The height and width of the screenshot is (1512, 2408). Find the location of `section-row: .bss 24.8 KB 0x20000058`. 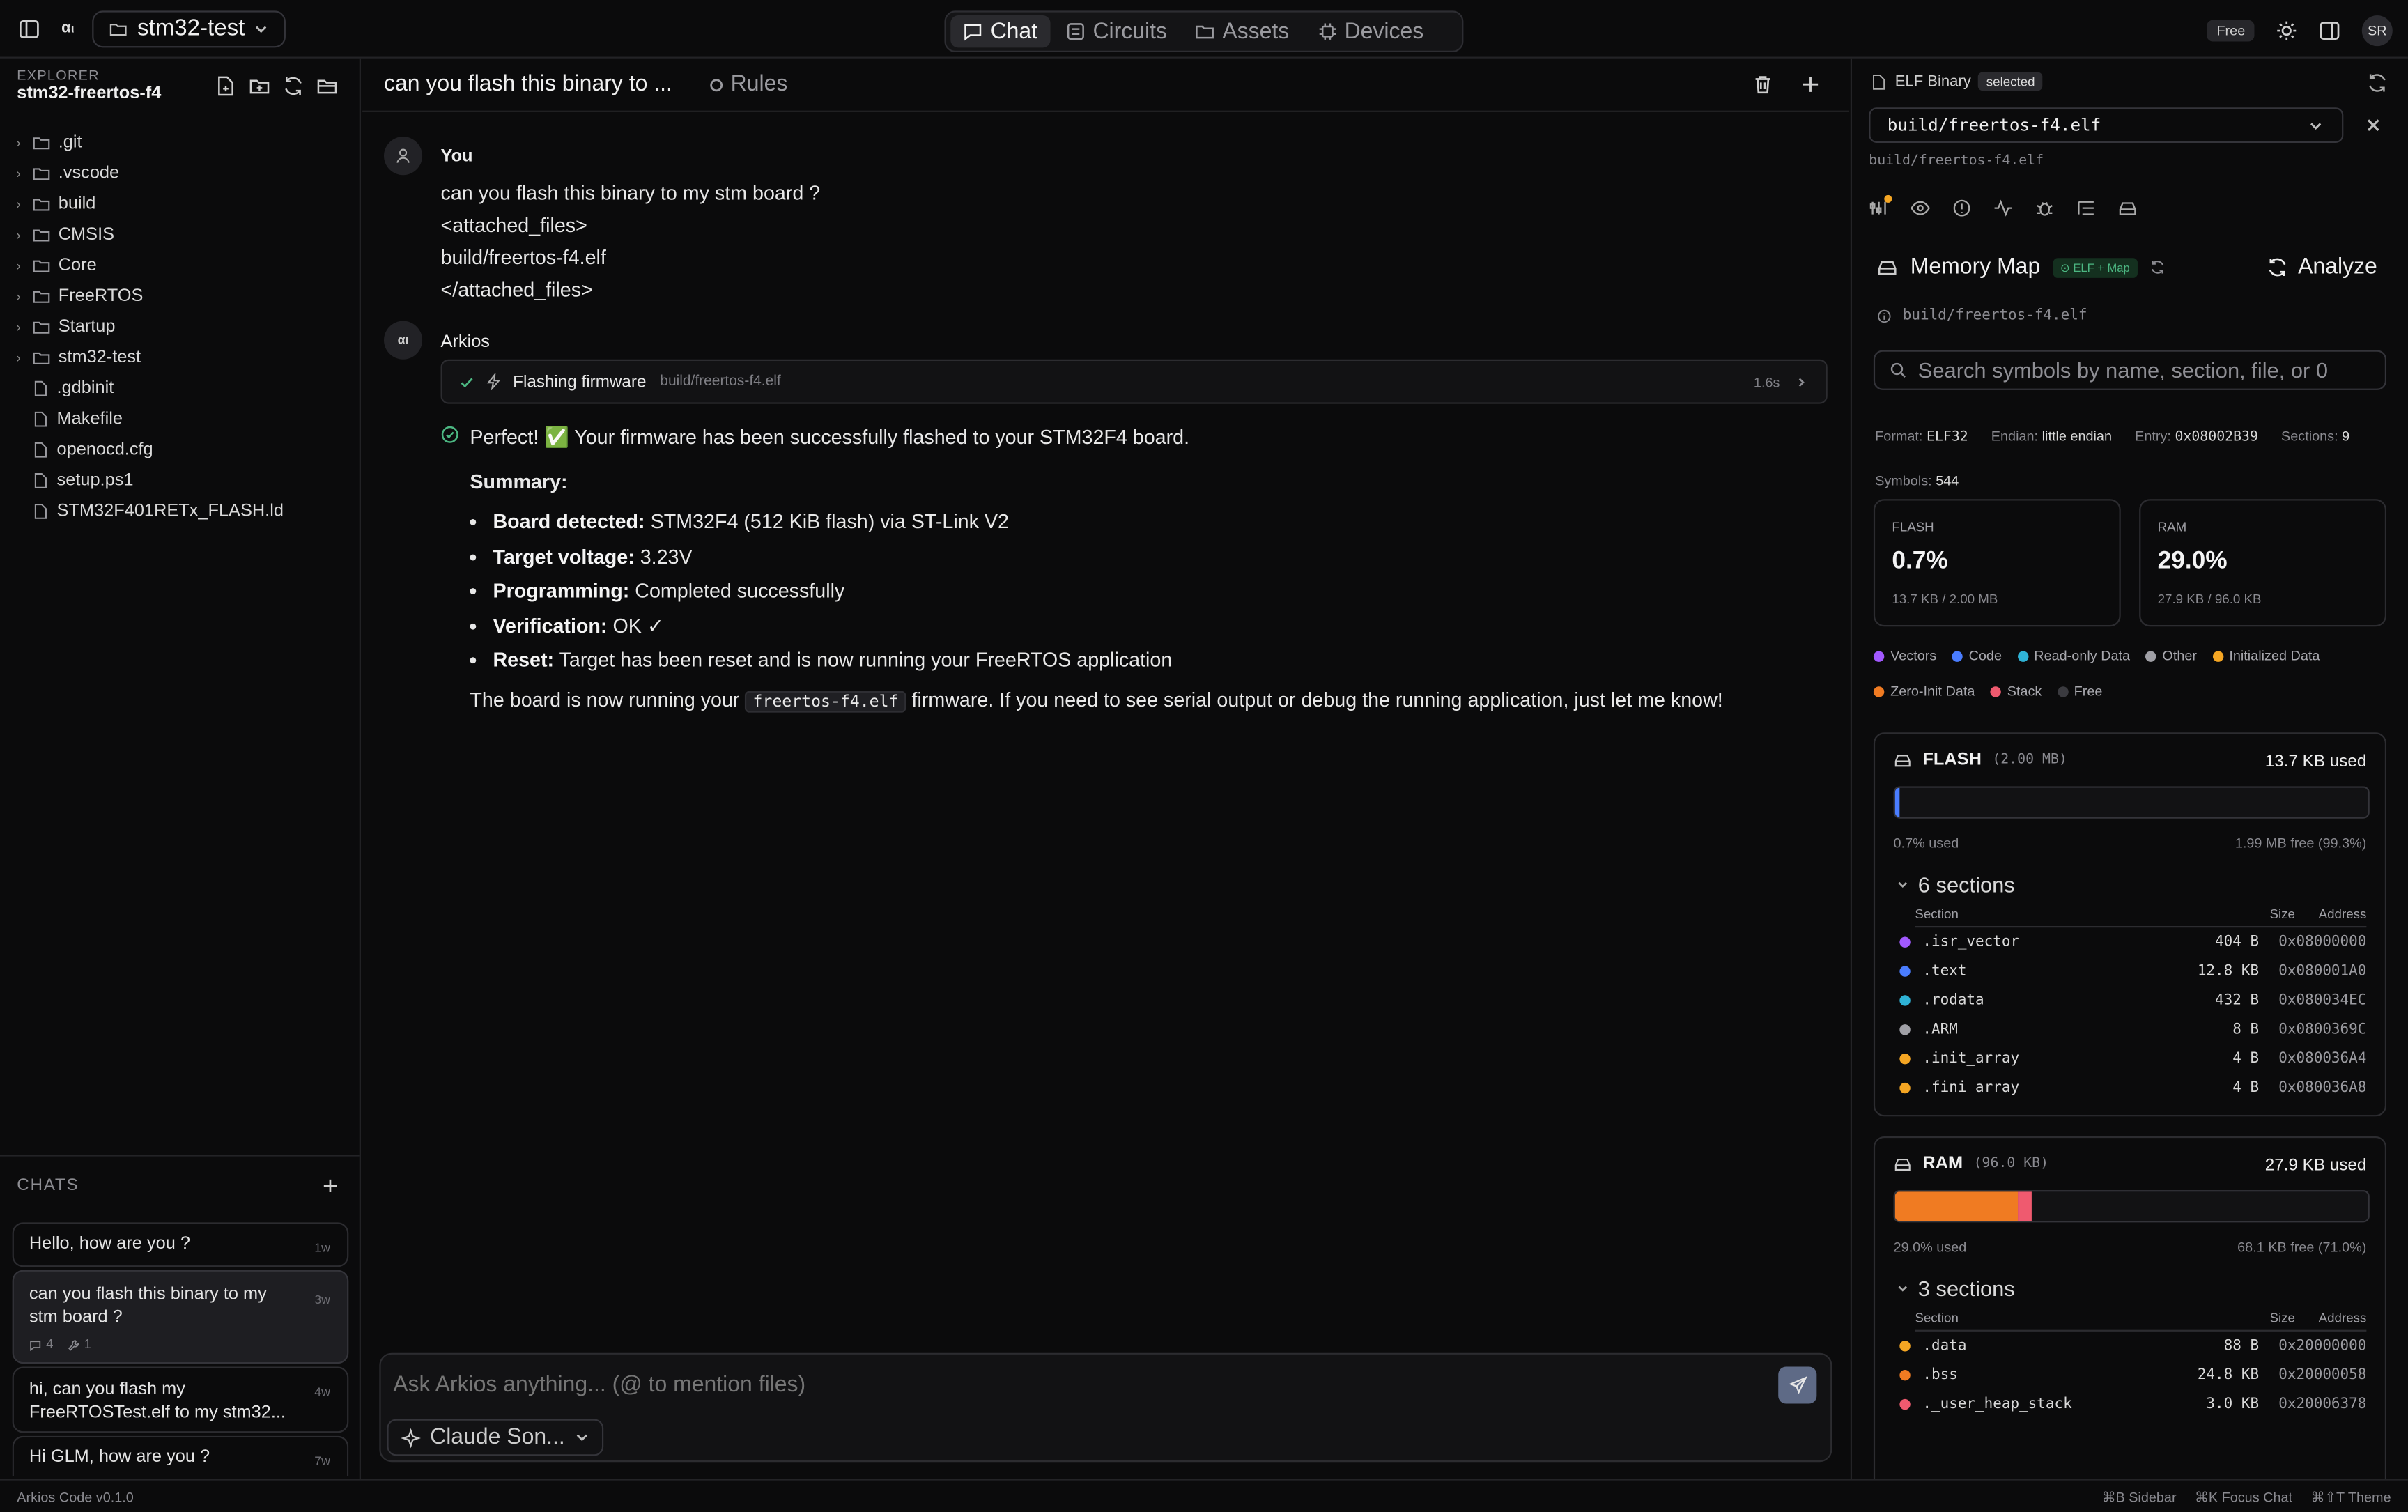

section-row: .bss 24.8 KB 0x20000058 is located at coordinates (2133, 1375).